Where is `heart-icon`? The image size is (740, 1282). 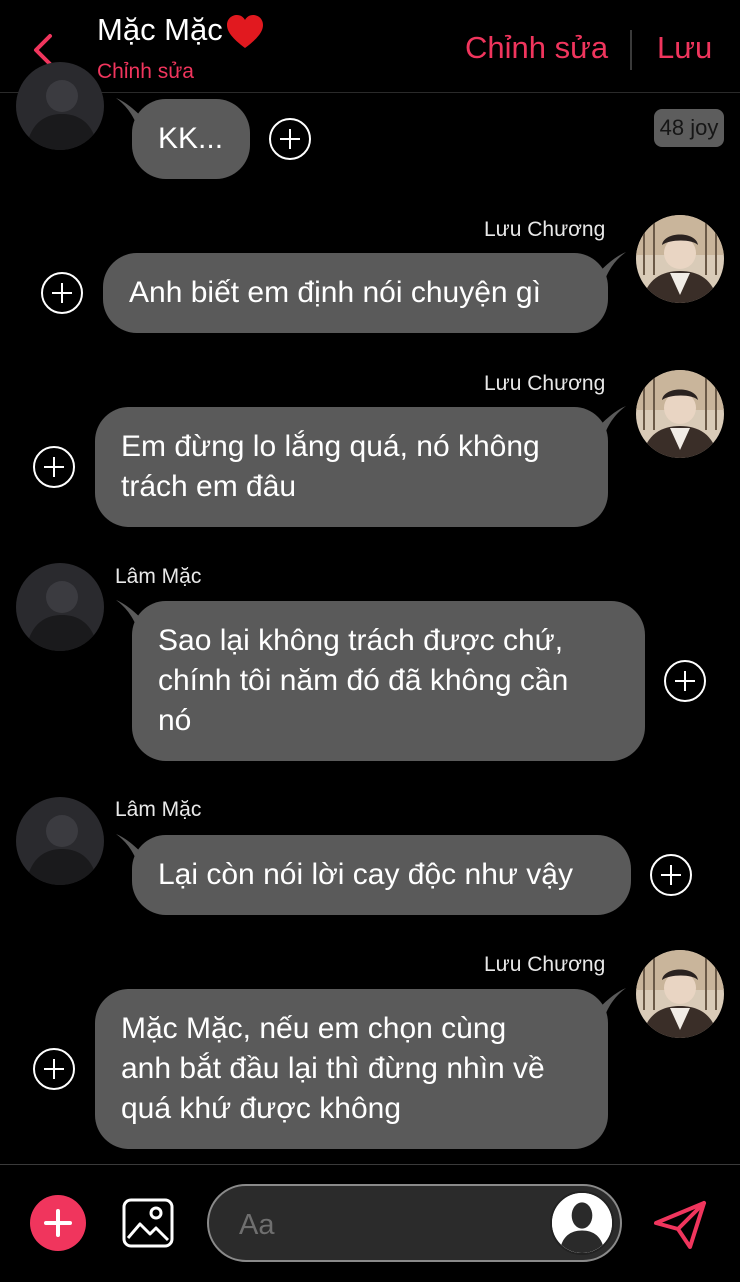
heart-icon is located at coordinates (244, 31).